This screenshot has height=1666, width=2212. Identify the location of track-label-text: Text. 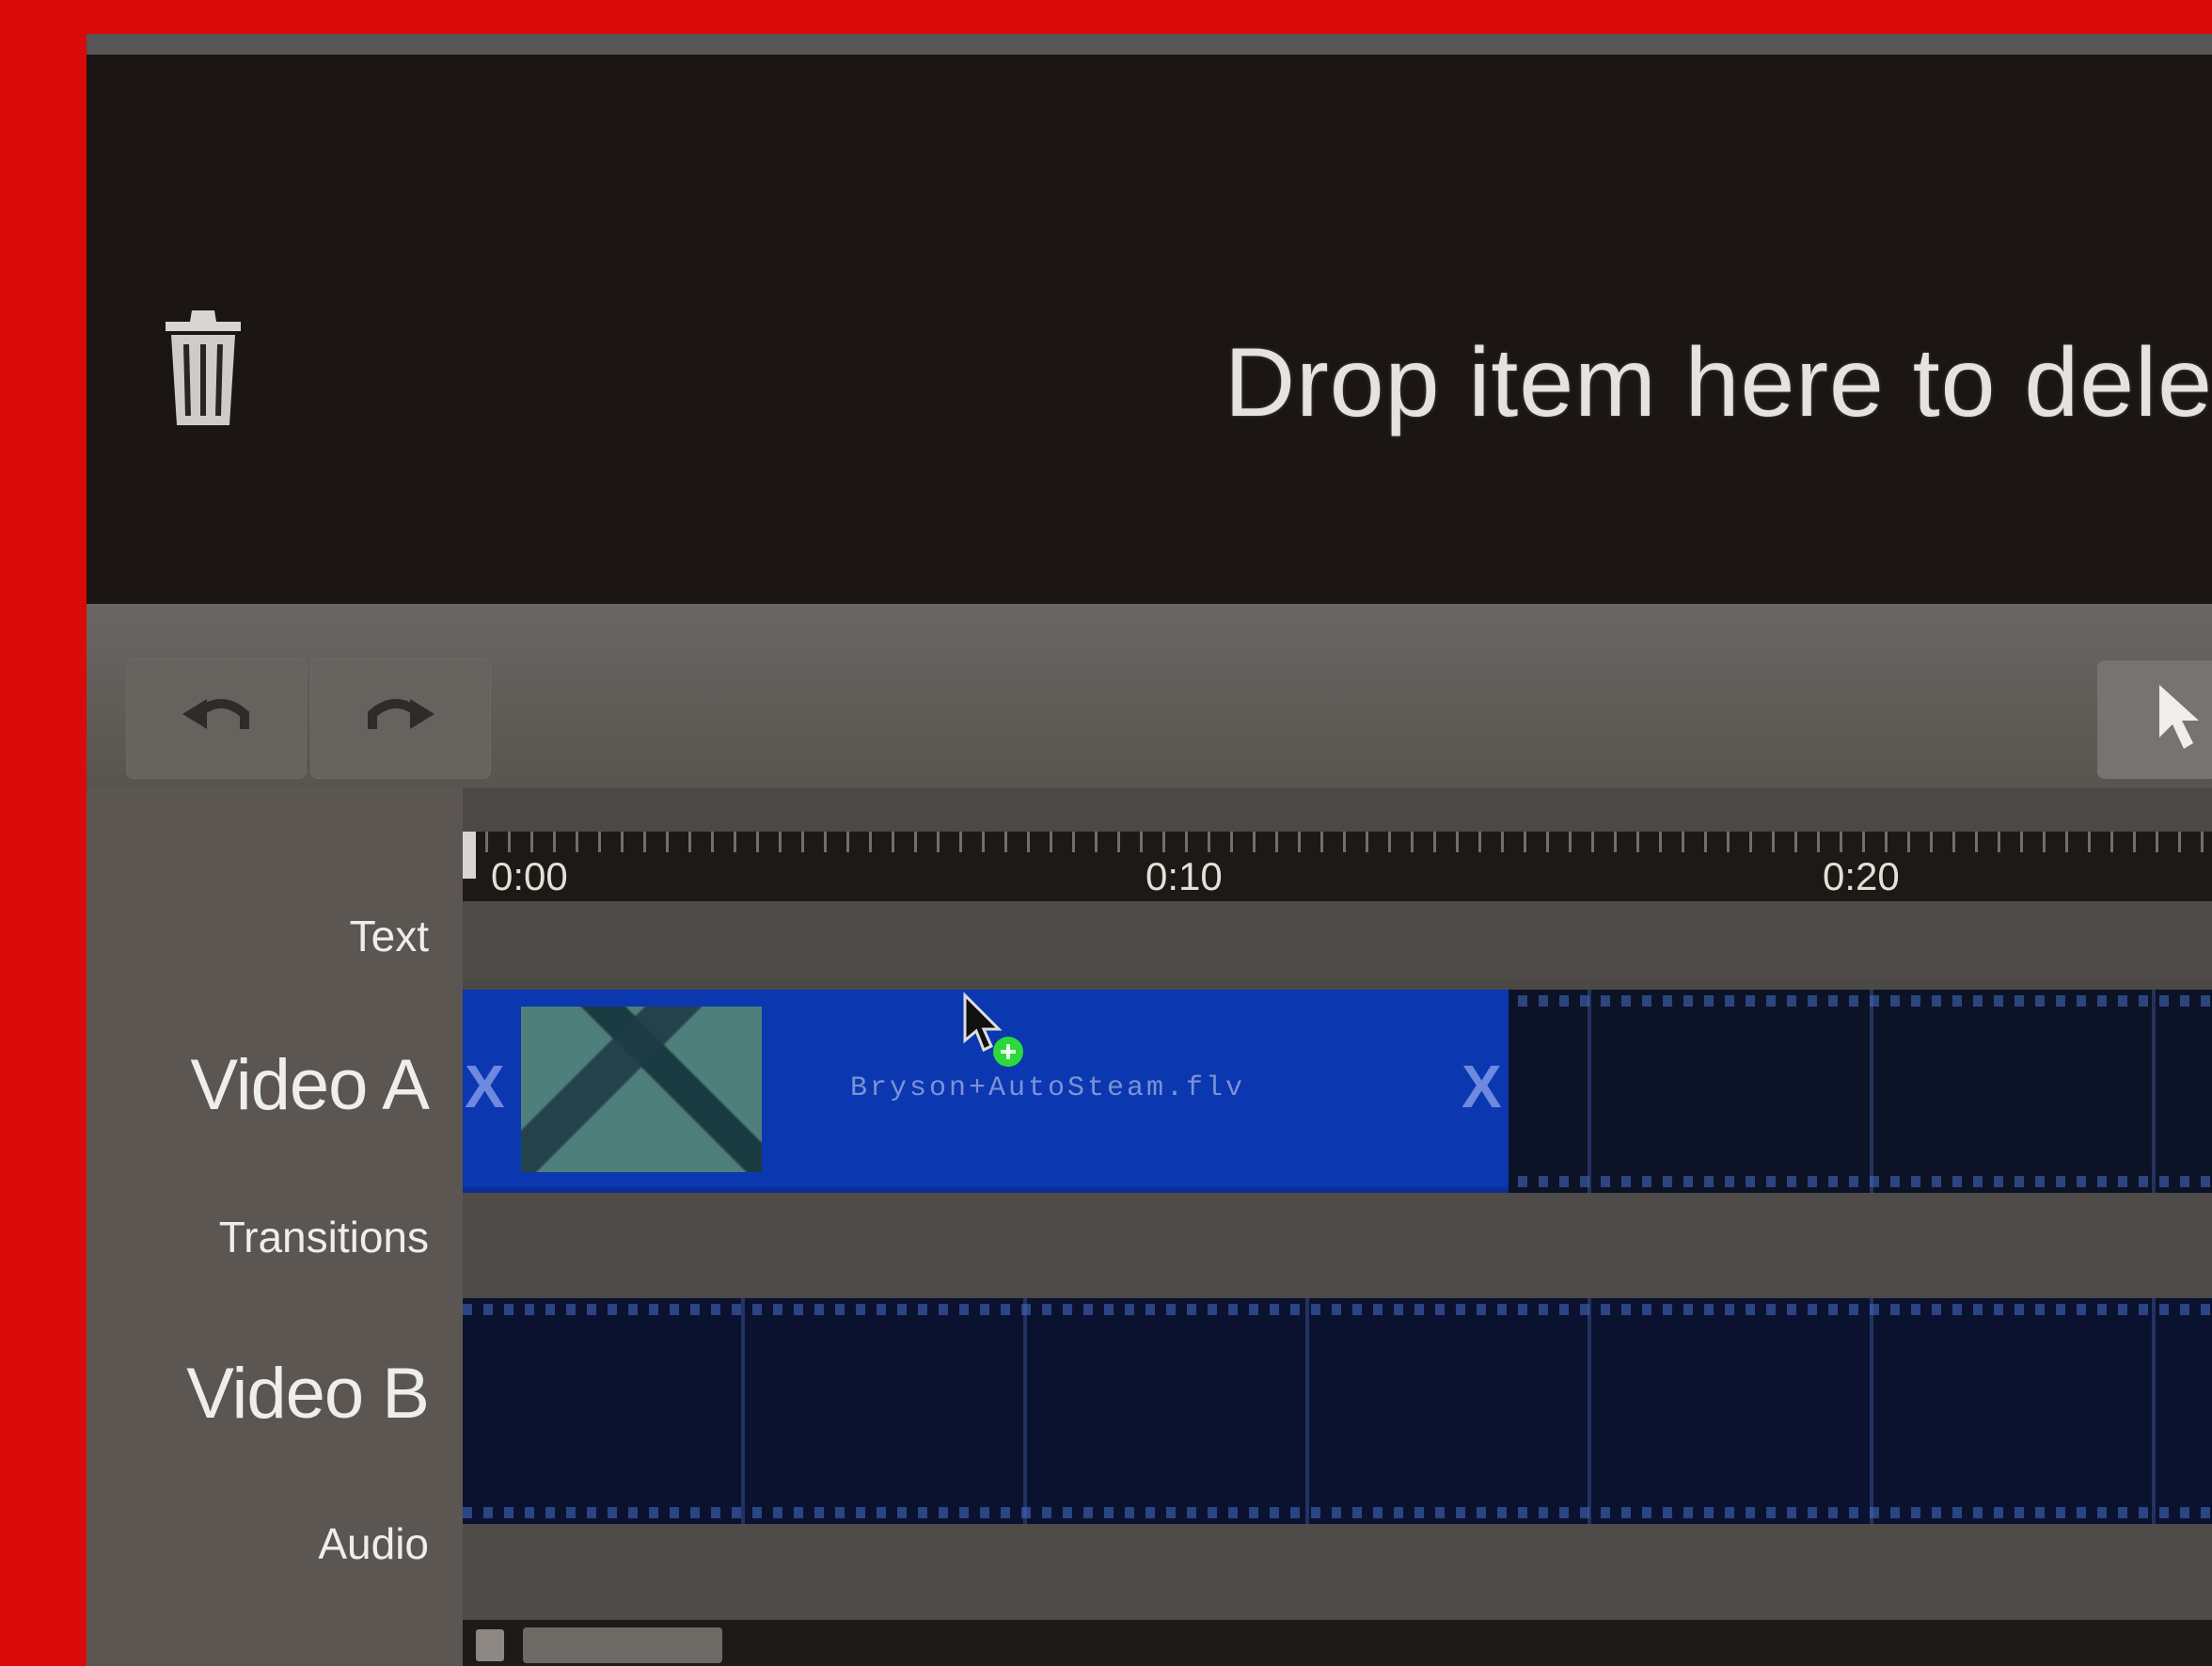
(389, 936).